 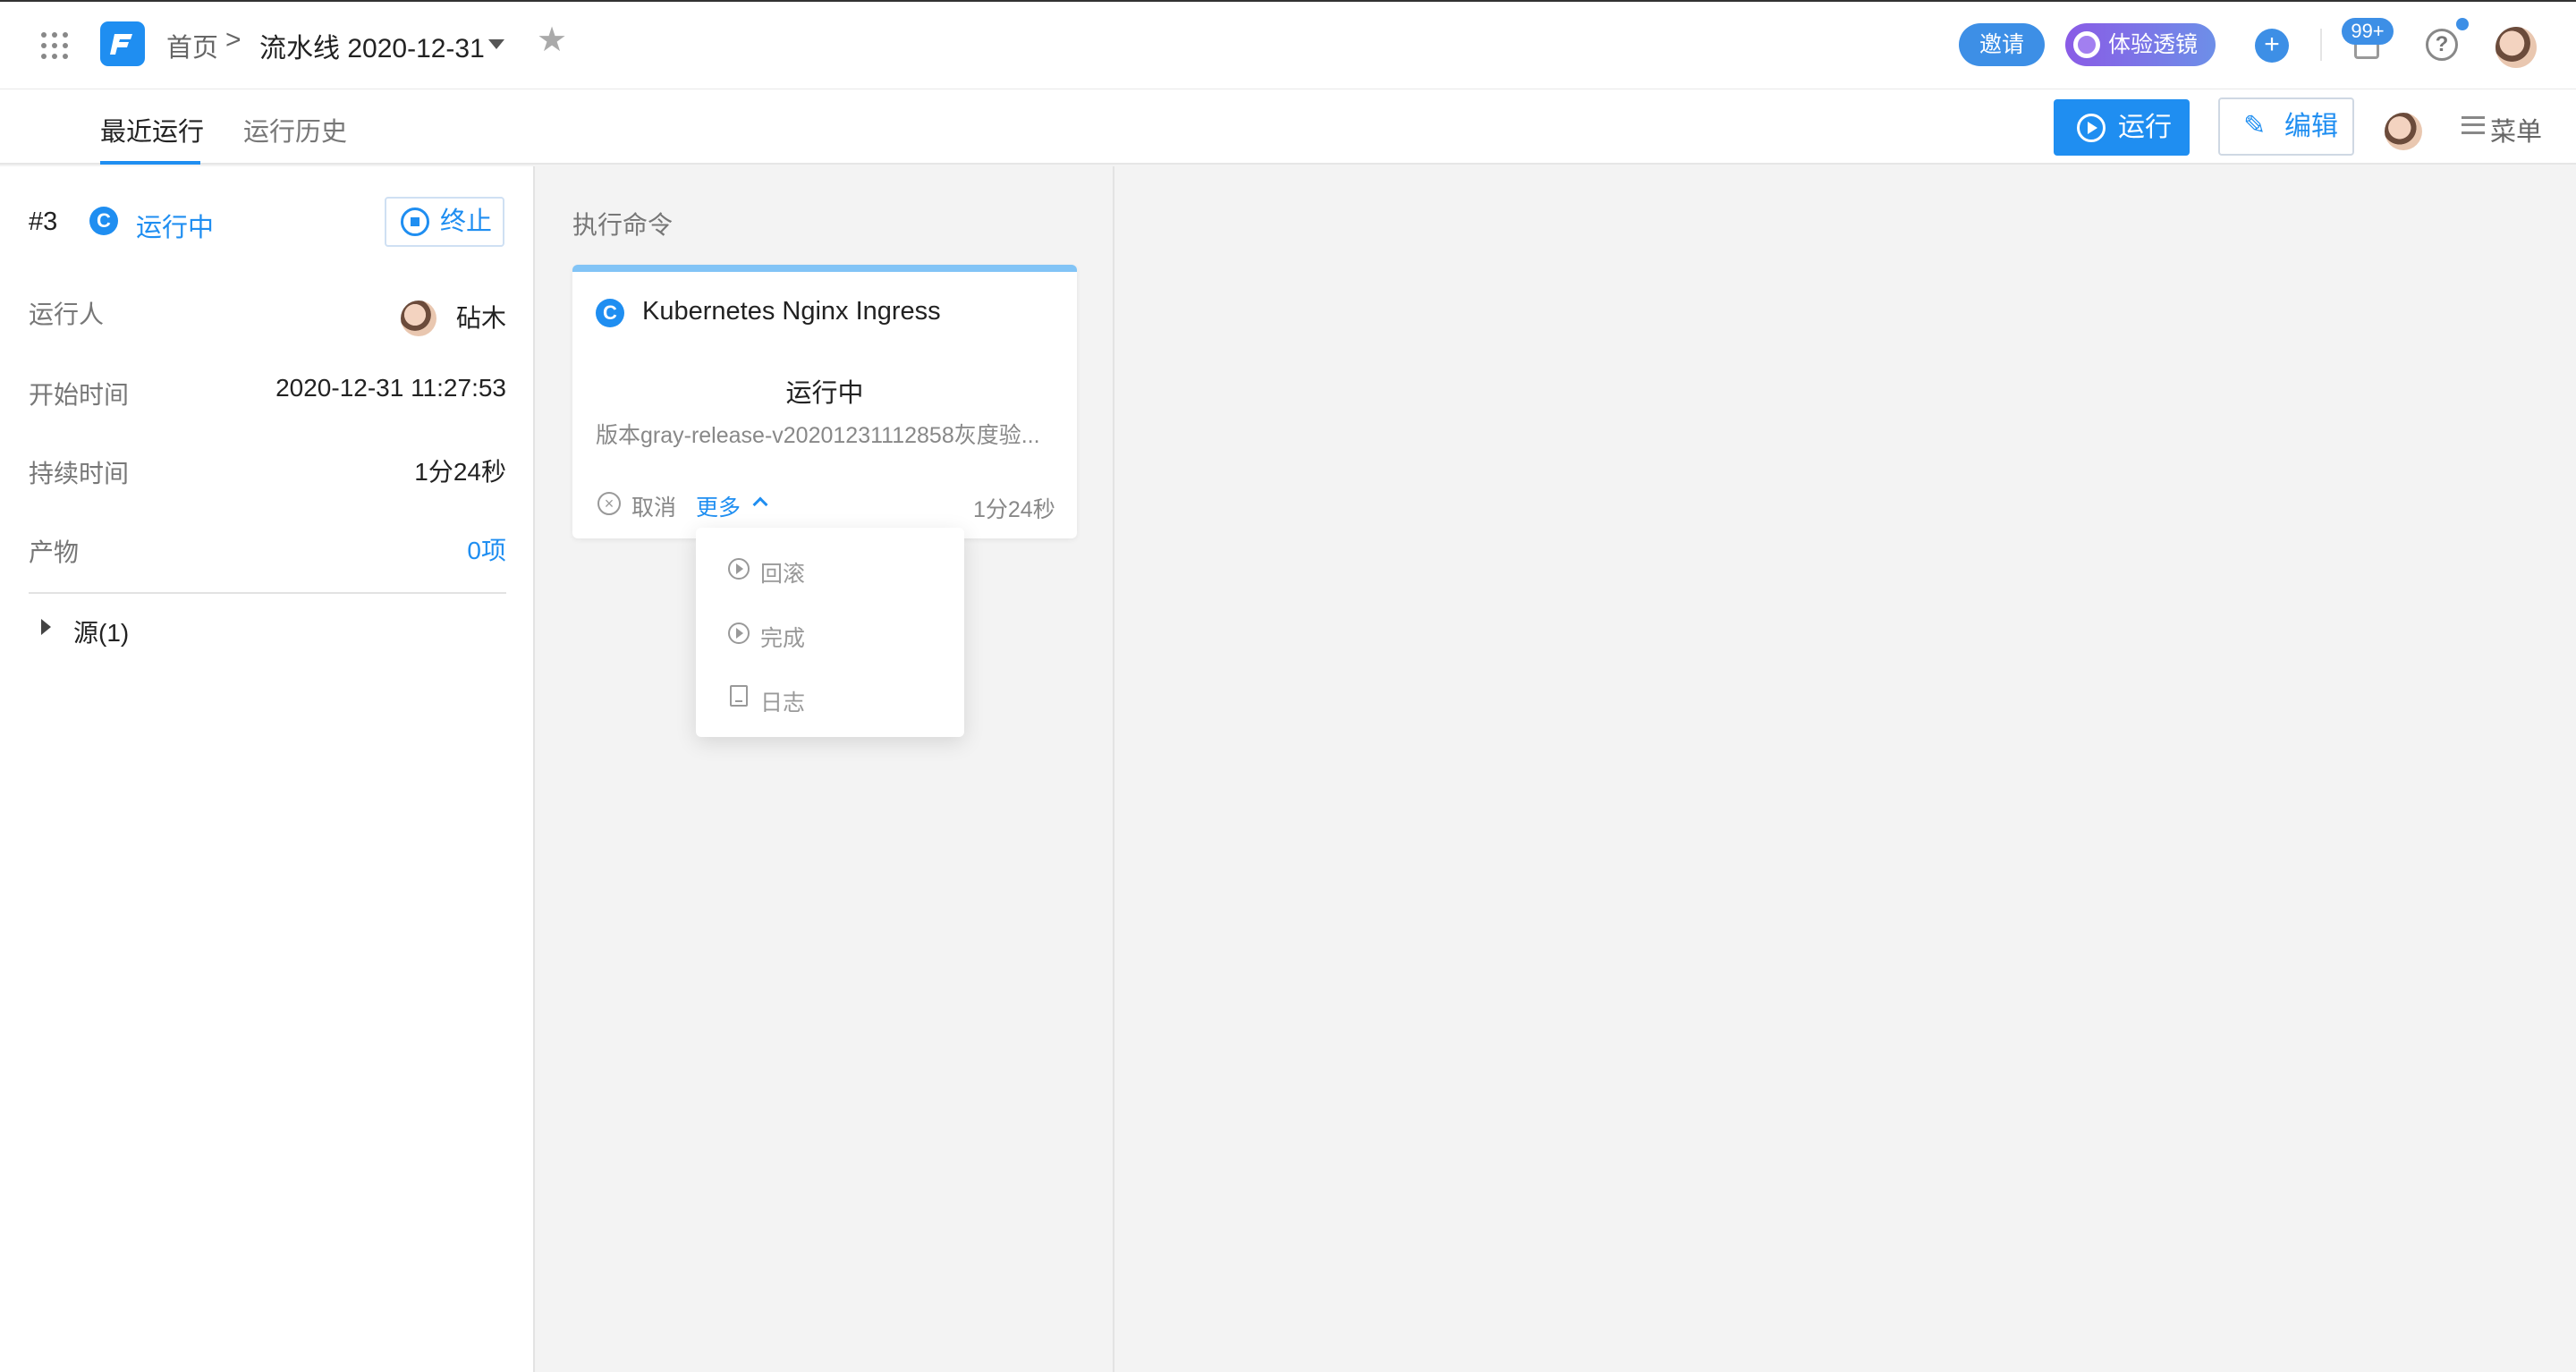 What do you see at coordinates (2122, 127) in the screenshot?
I see `run-button: 运行` at bounding box center [2122, 127].